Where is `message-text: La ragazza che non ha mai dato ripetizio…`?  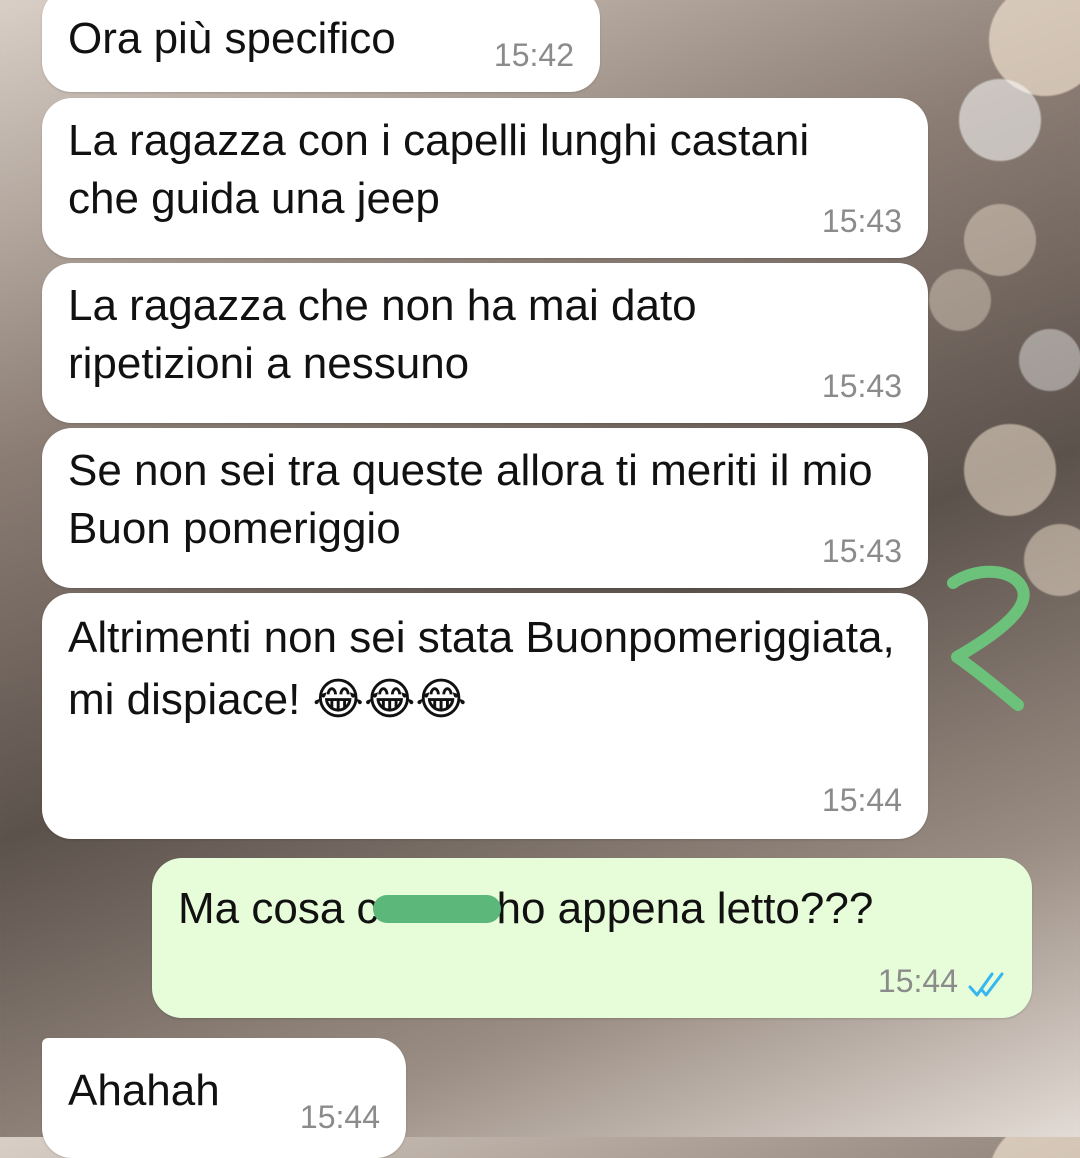
message-text: La ragazza che non ha mai dato ripetizio… is located at coordinates (382, 334).